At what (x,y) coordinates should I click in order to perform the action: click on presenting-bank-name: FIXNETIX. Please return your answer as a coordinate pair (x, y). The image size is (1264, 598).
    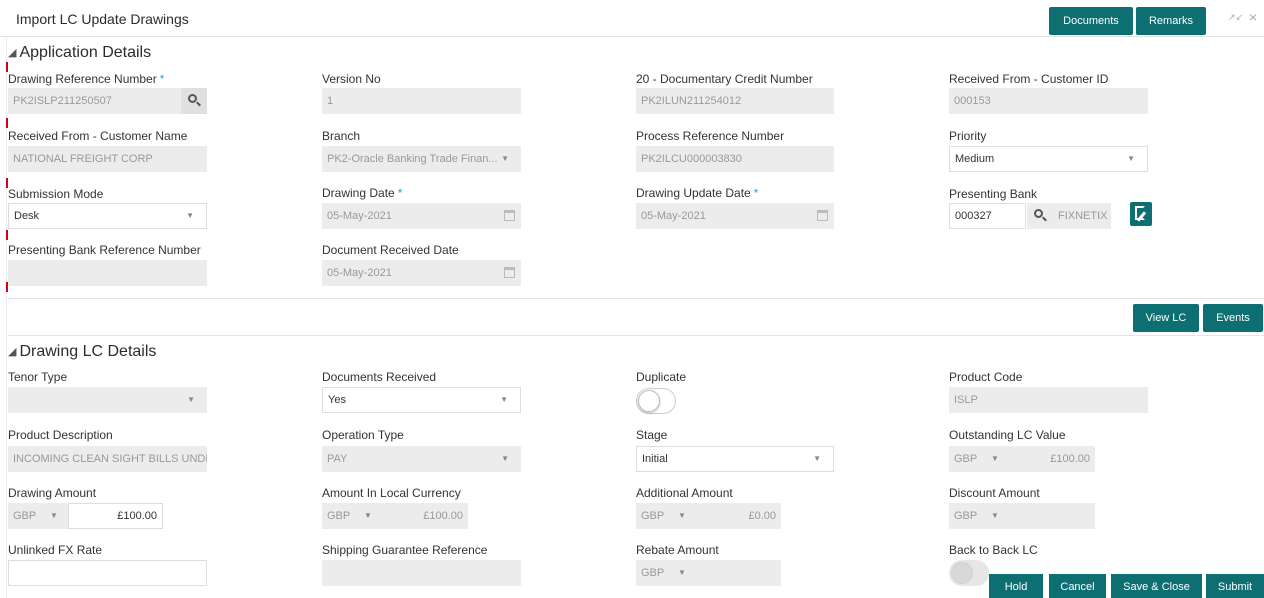
    Looking at the image, I should click on (1082, 216).